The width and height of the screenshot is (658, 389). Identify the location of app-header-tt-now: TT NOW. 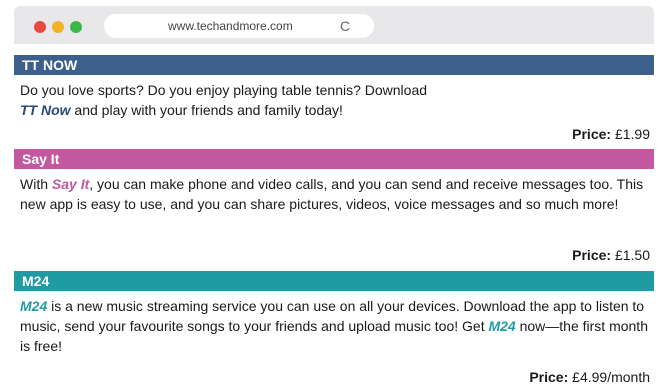
(334, 65).